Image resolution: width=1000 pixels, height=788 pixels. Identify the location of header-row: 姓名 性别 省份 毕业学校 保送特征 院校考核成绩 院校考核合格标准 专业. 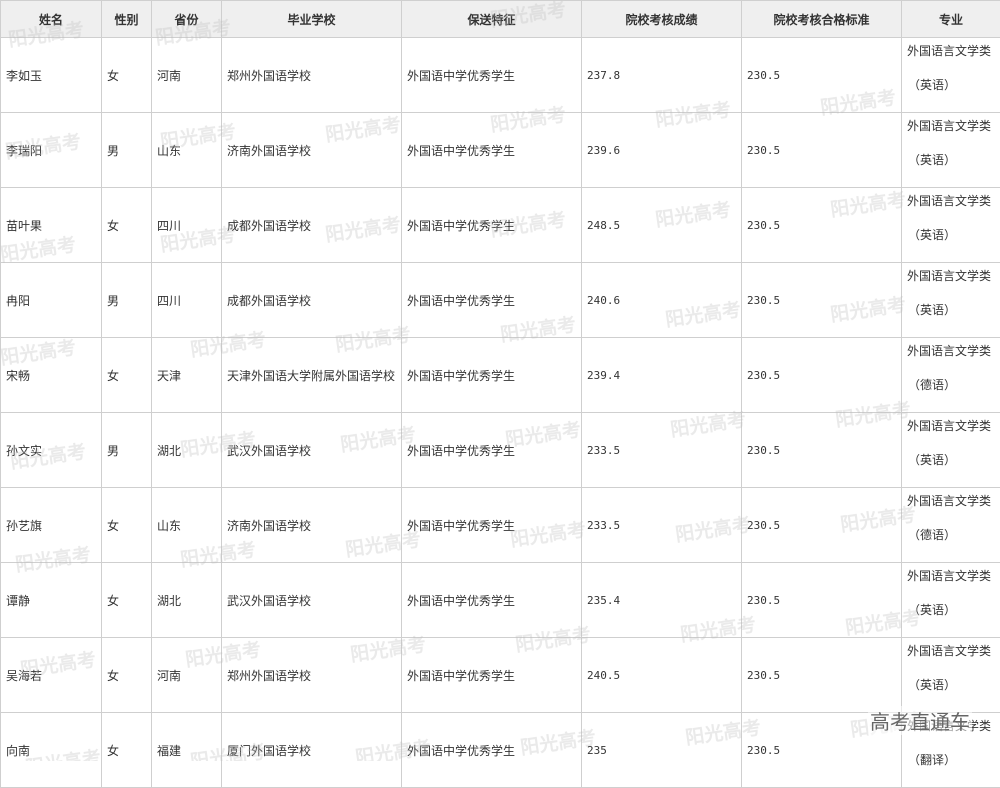
(500, 19).